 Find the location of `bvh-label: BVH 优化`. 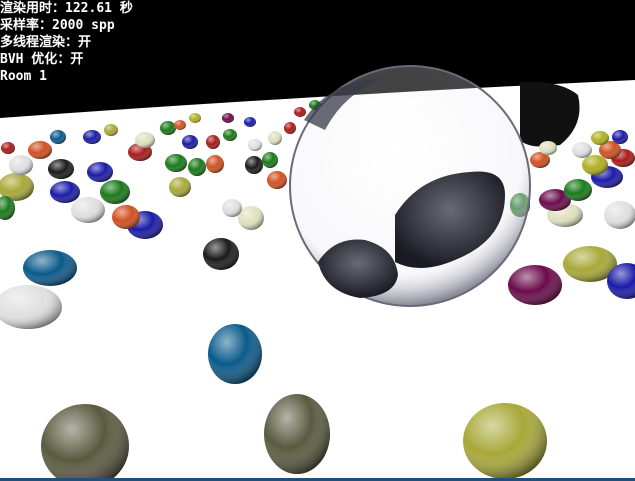

bvh-label: BVH 优化 is located at coordinates (29, 59).